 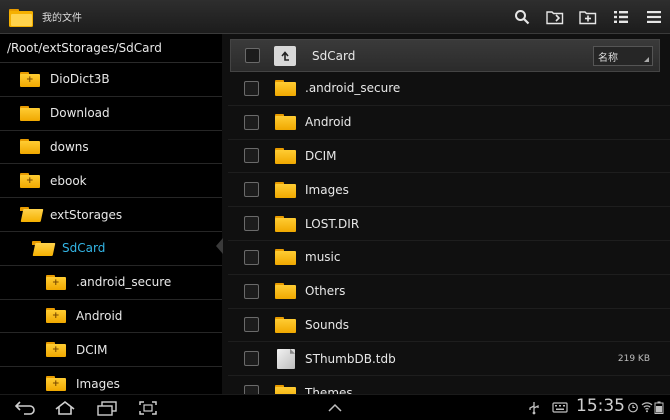 I want to click on up-level-button, so click(x=285, y=55).